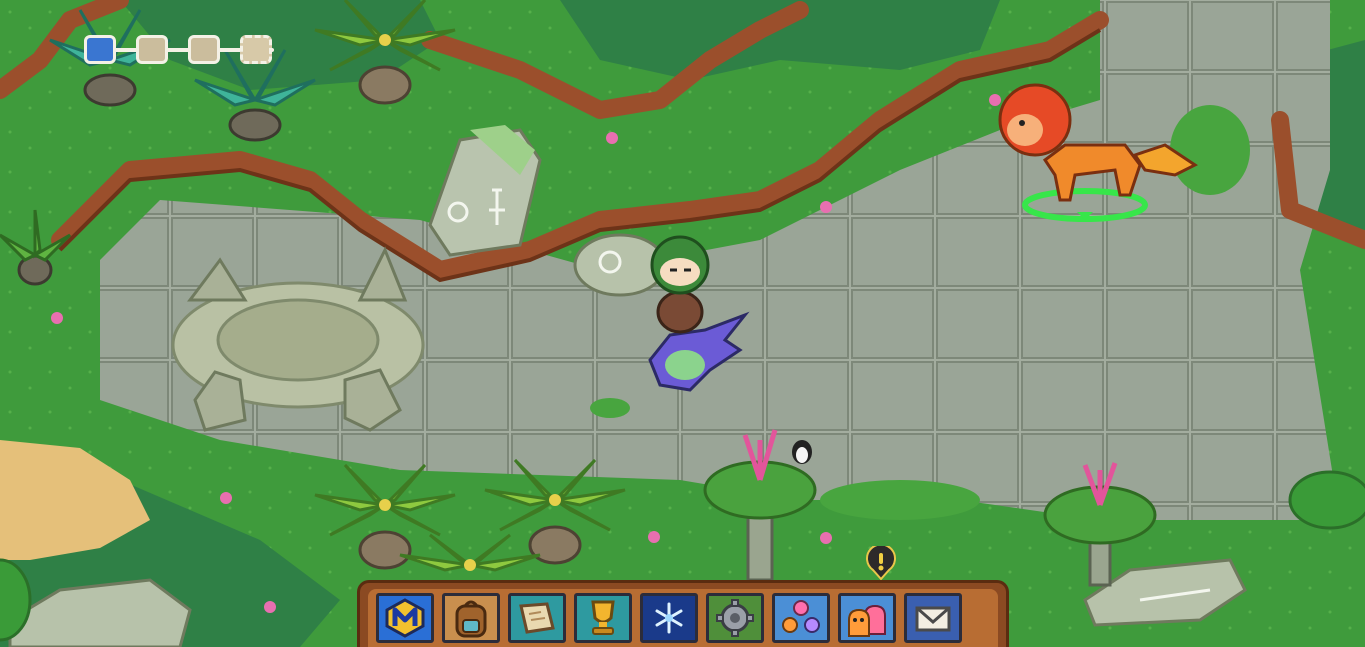  I want to click on backpack-button, so click(471, 618).